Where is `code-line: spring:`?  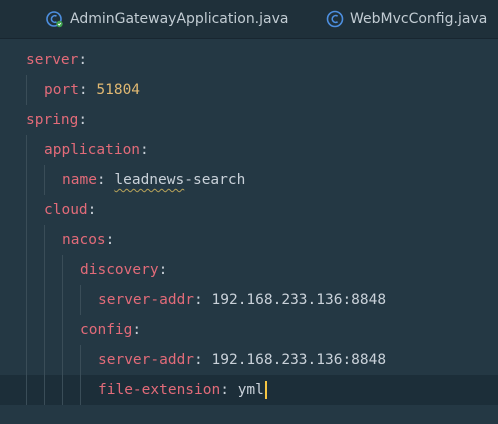
code-line: spring: is located at coordinates (56, 120).